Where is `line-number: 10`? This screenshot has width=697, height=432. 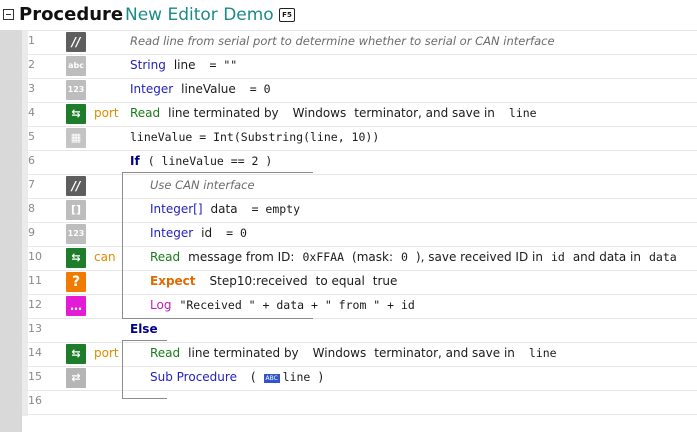
line-number: 10 is located at coordinates (35, 256).